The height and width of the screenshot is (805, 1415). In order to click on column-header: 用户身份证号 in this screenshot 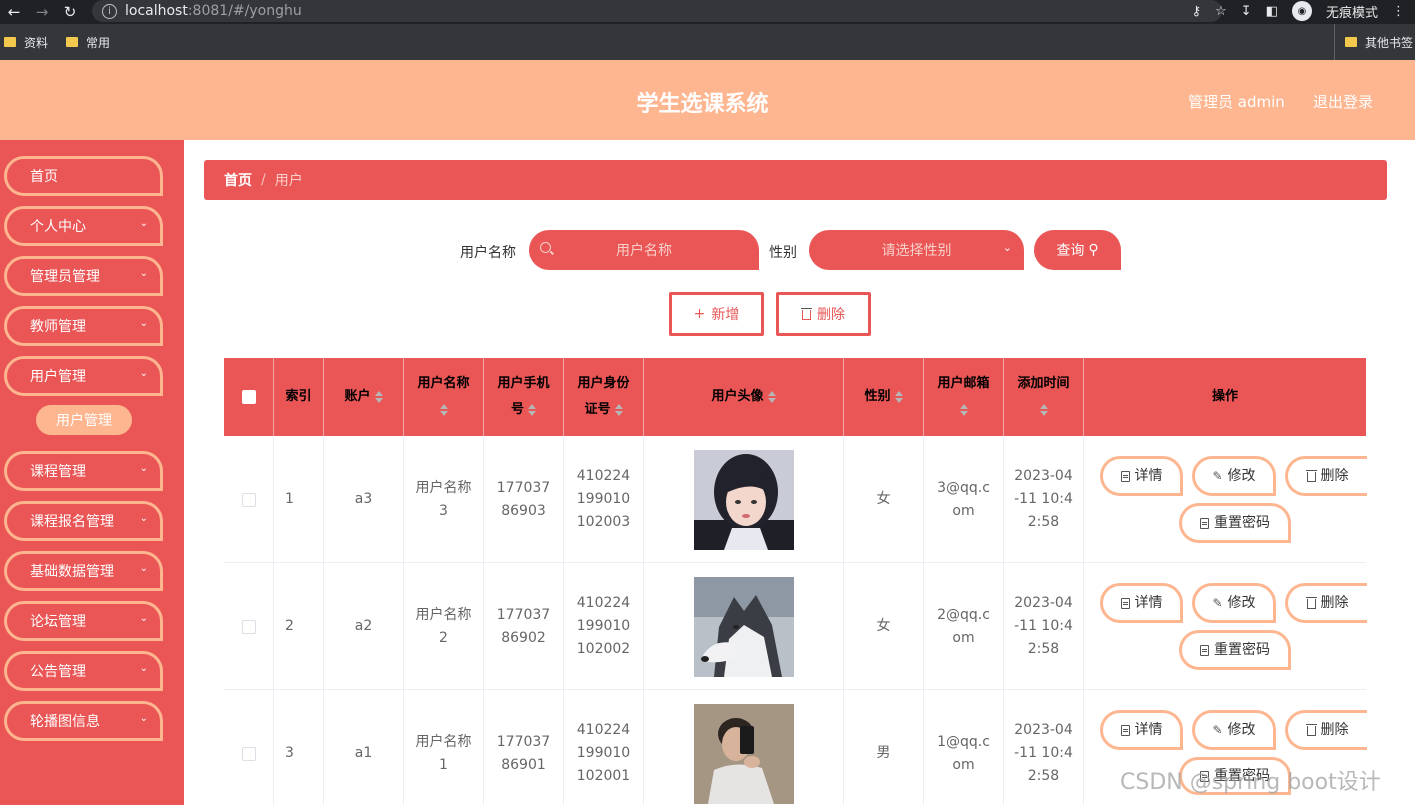, I will do `click(604, 397)`.